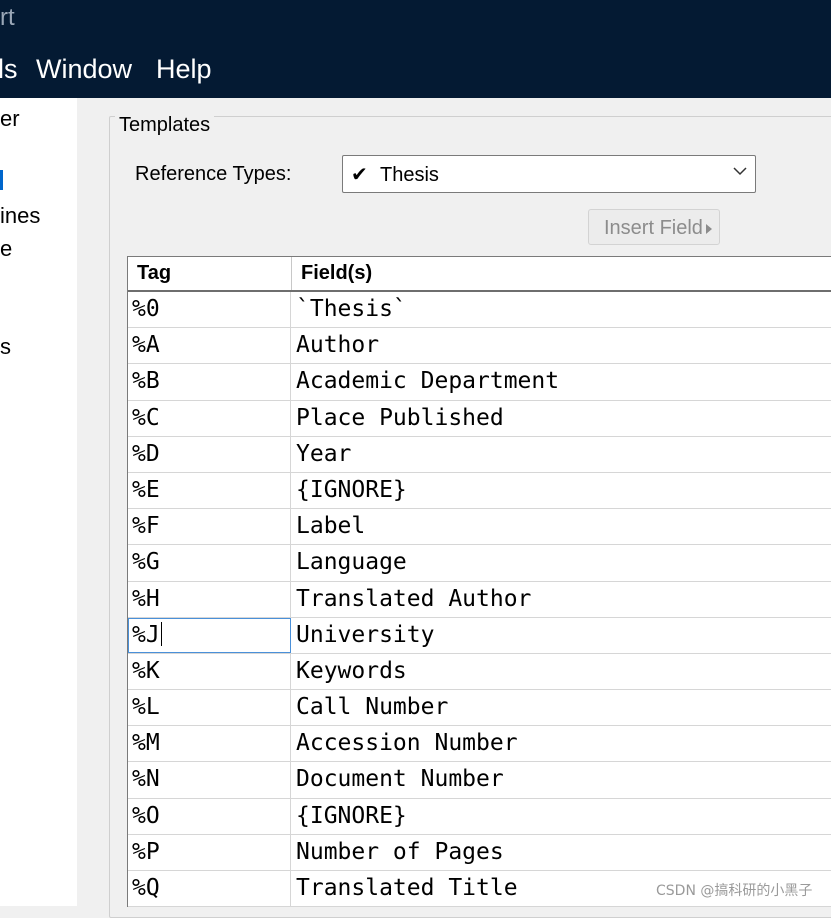 The height and width of the screenshot is (918, 831). What do you see at coordinates (184, 69) in the screenshot?
I see `menu-help: Help` at bounding box center [184, 69].